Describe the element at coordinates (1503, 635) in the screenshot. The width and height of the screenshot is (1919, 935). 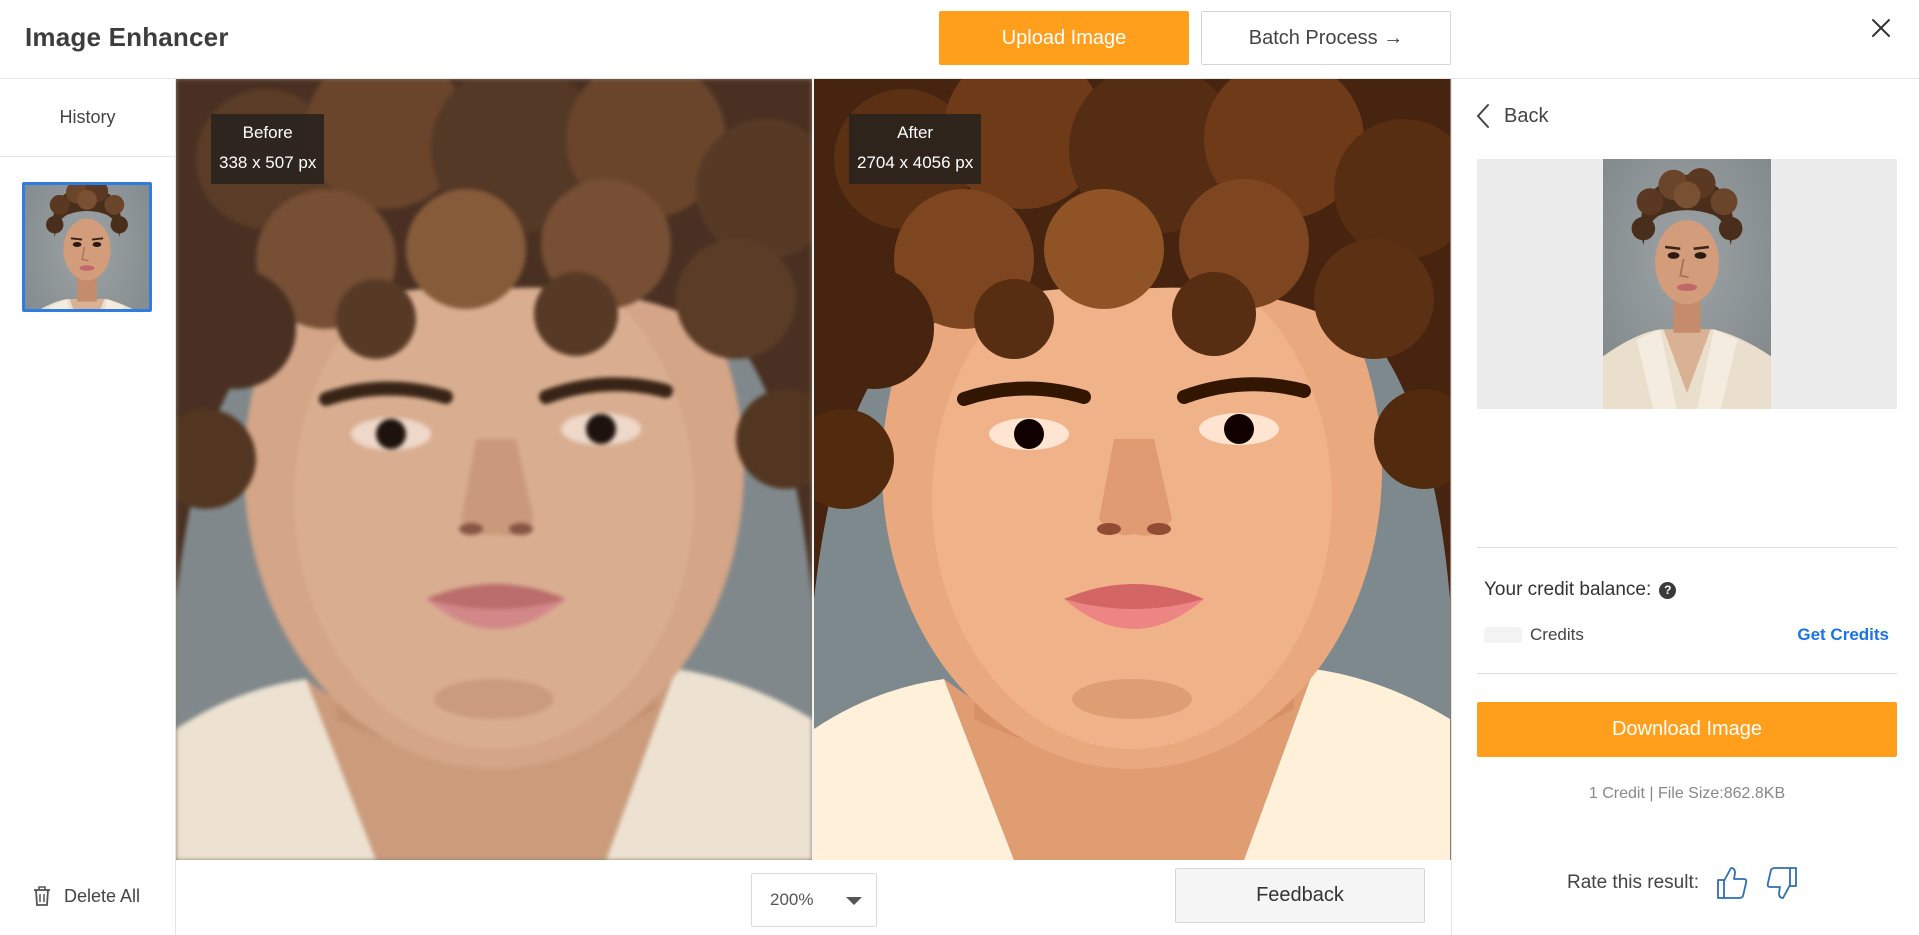
I see `credits-amount-redacted` at that location.